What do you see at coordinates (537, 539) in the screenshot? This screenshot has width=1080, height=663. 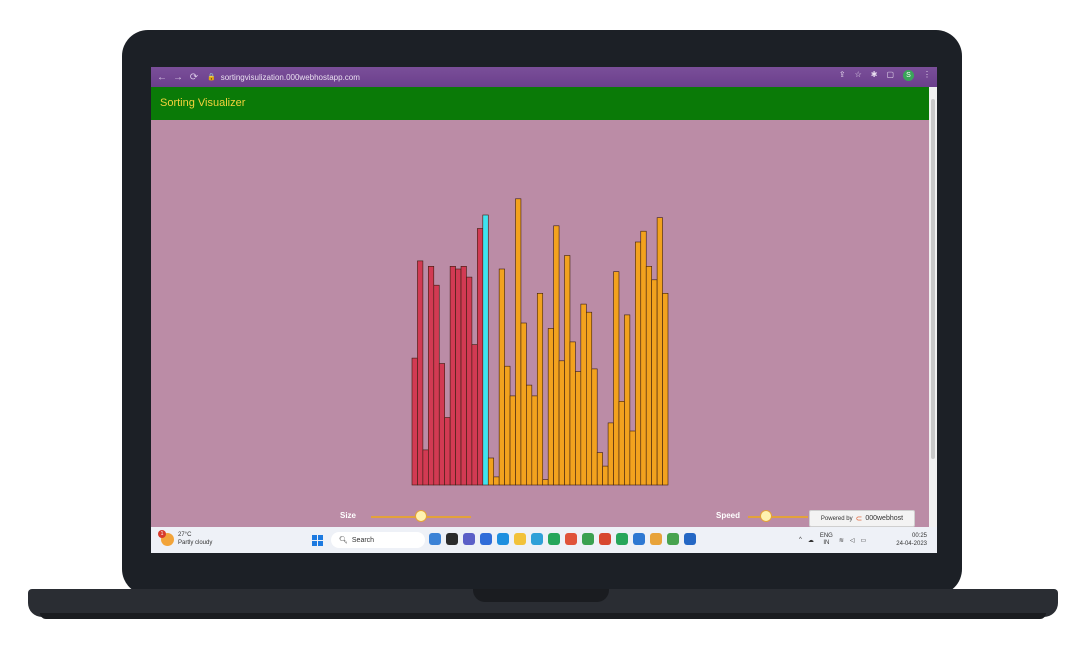 I see `edge-icon` at bounding box center [537, 539].